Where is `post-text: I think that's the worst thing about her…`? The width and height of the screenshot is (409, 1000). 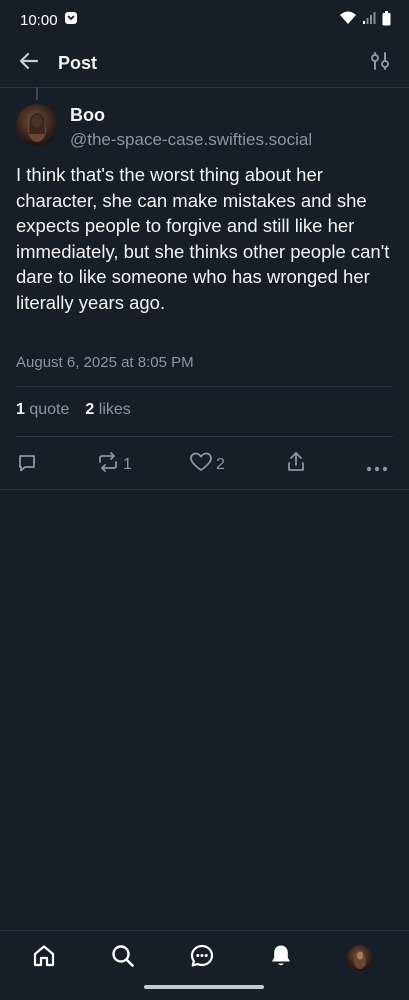 post-text: I think that's the worst thing about her… is located at coordinates (203, 238).